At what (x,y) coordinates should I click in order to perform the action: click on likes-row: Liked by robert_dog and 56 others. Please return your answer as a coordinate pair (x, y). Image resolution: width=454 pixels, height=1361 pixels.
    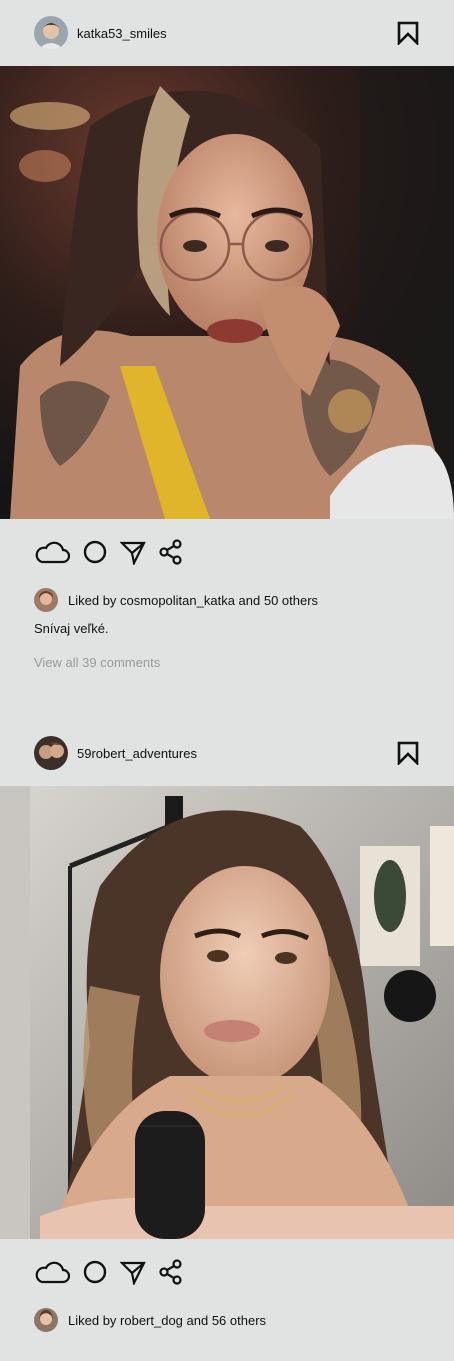
    Looking at the image, I should click on (227, 1320).